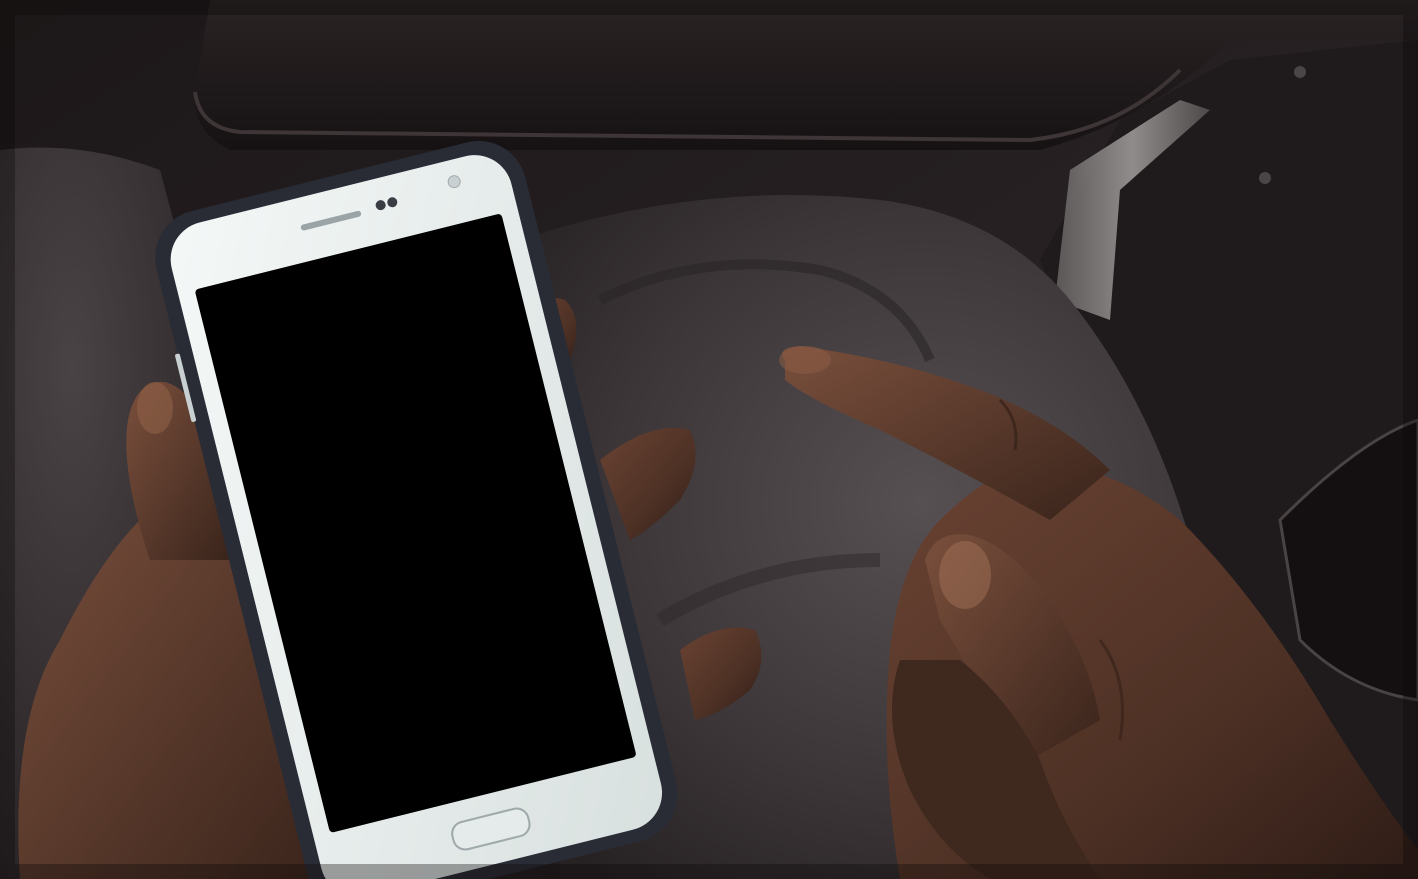  Describe the element at coordinates (155, 408) in the screenshot. I see `left-thumbnail` at that location.